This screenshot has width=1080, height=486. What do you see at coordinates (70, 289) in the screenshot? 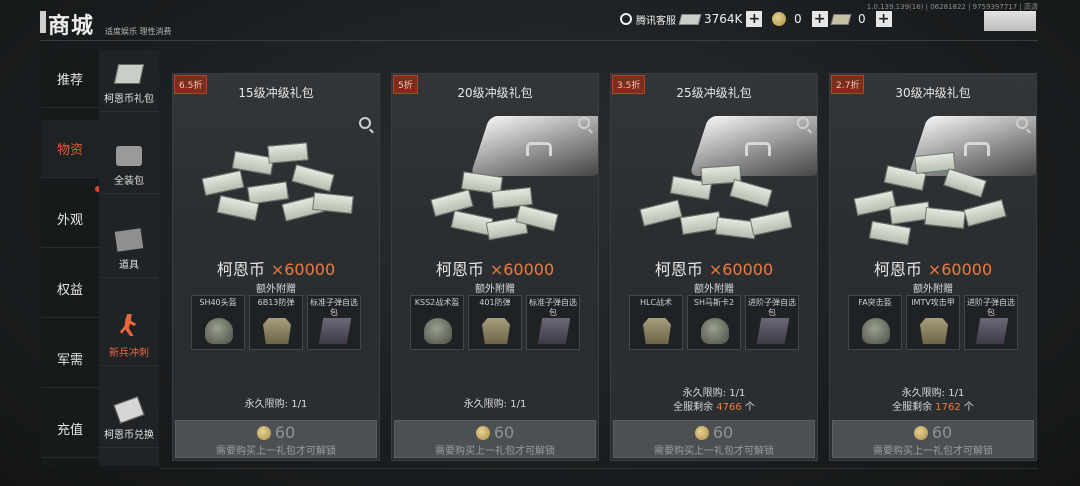
I see `nav-item-benefits: 权益` at bounding box center [70, 289].